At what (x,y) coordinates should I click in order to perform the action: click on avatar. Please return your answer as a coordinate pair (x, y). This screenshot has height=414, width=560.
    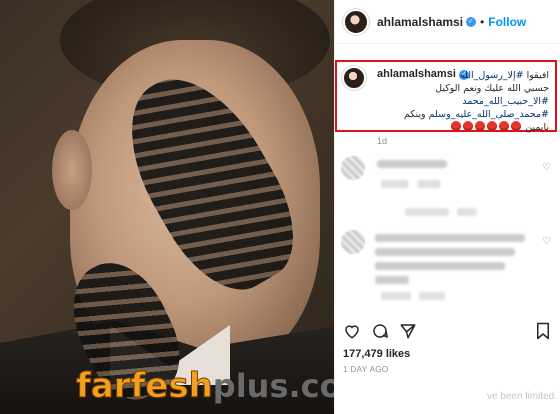
    Looking at the image, I should click on (356, 21).